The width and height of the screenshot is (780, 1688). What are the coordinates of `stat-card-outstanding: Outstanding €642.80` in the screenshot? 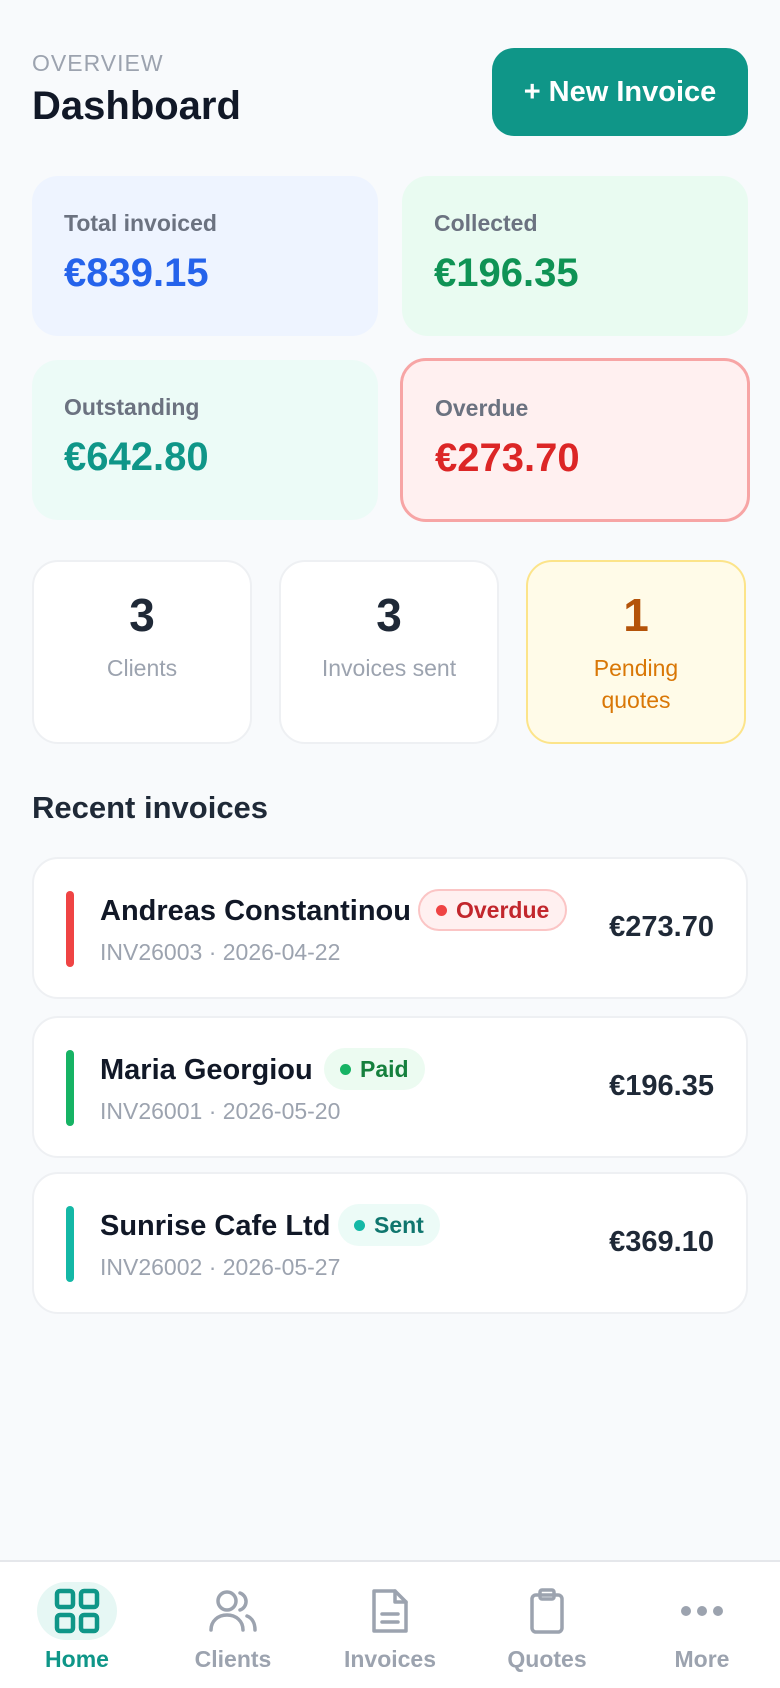 It's located at (205, 440).